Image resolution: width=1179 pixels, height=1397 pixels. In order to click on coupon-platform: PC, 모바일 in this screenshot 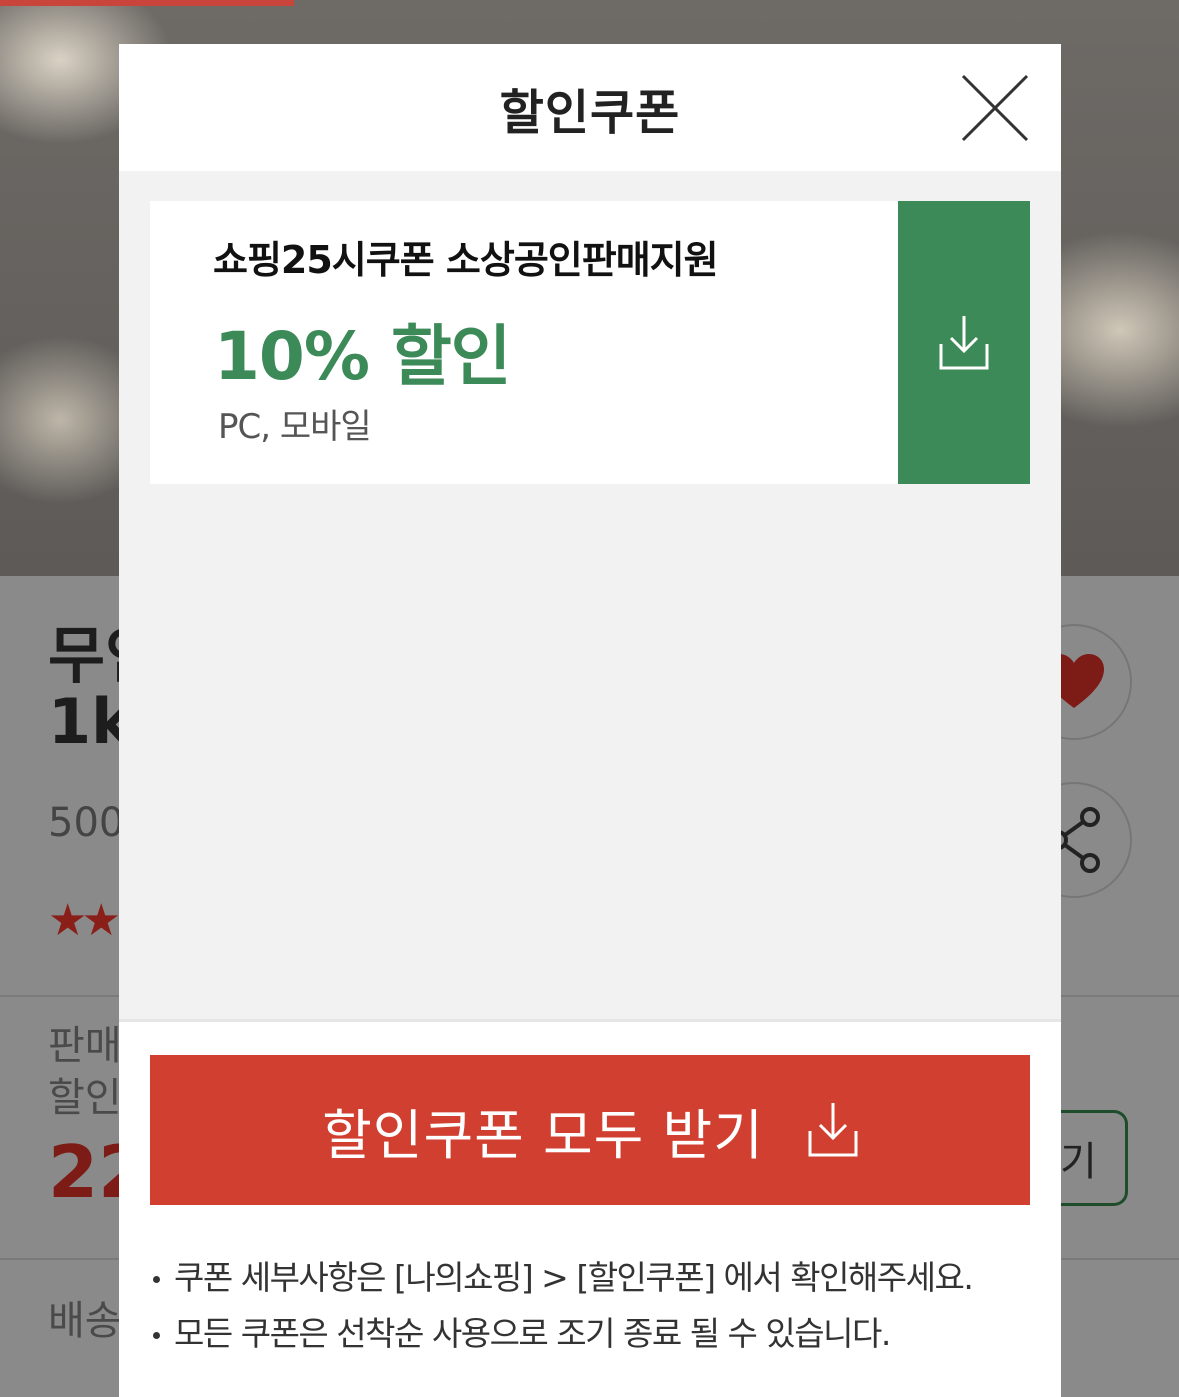, I will do `click(295, 427)`.